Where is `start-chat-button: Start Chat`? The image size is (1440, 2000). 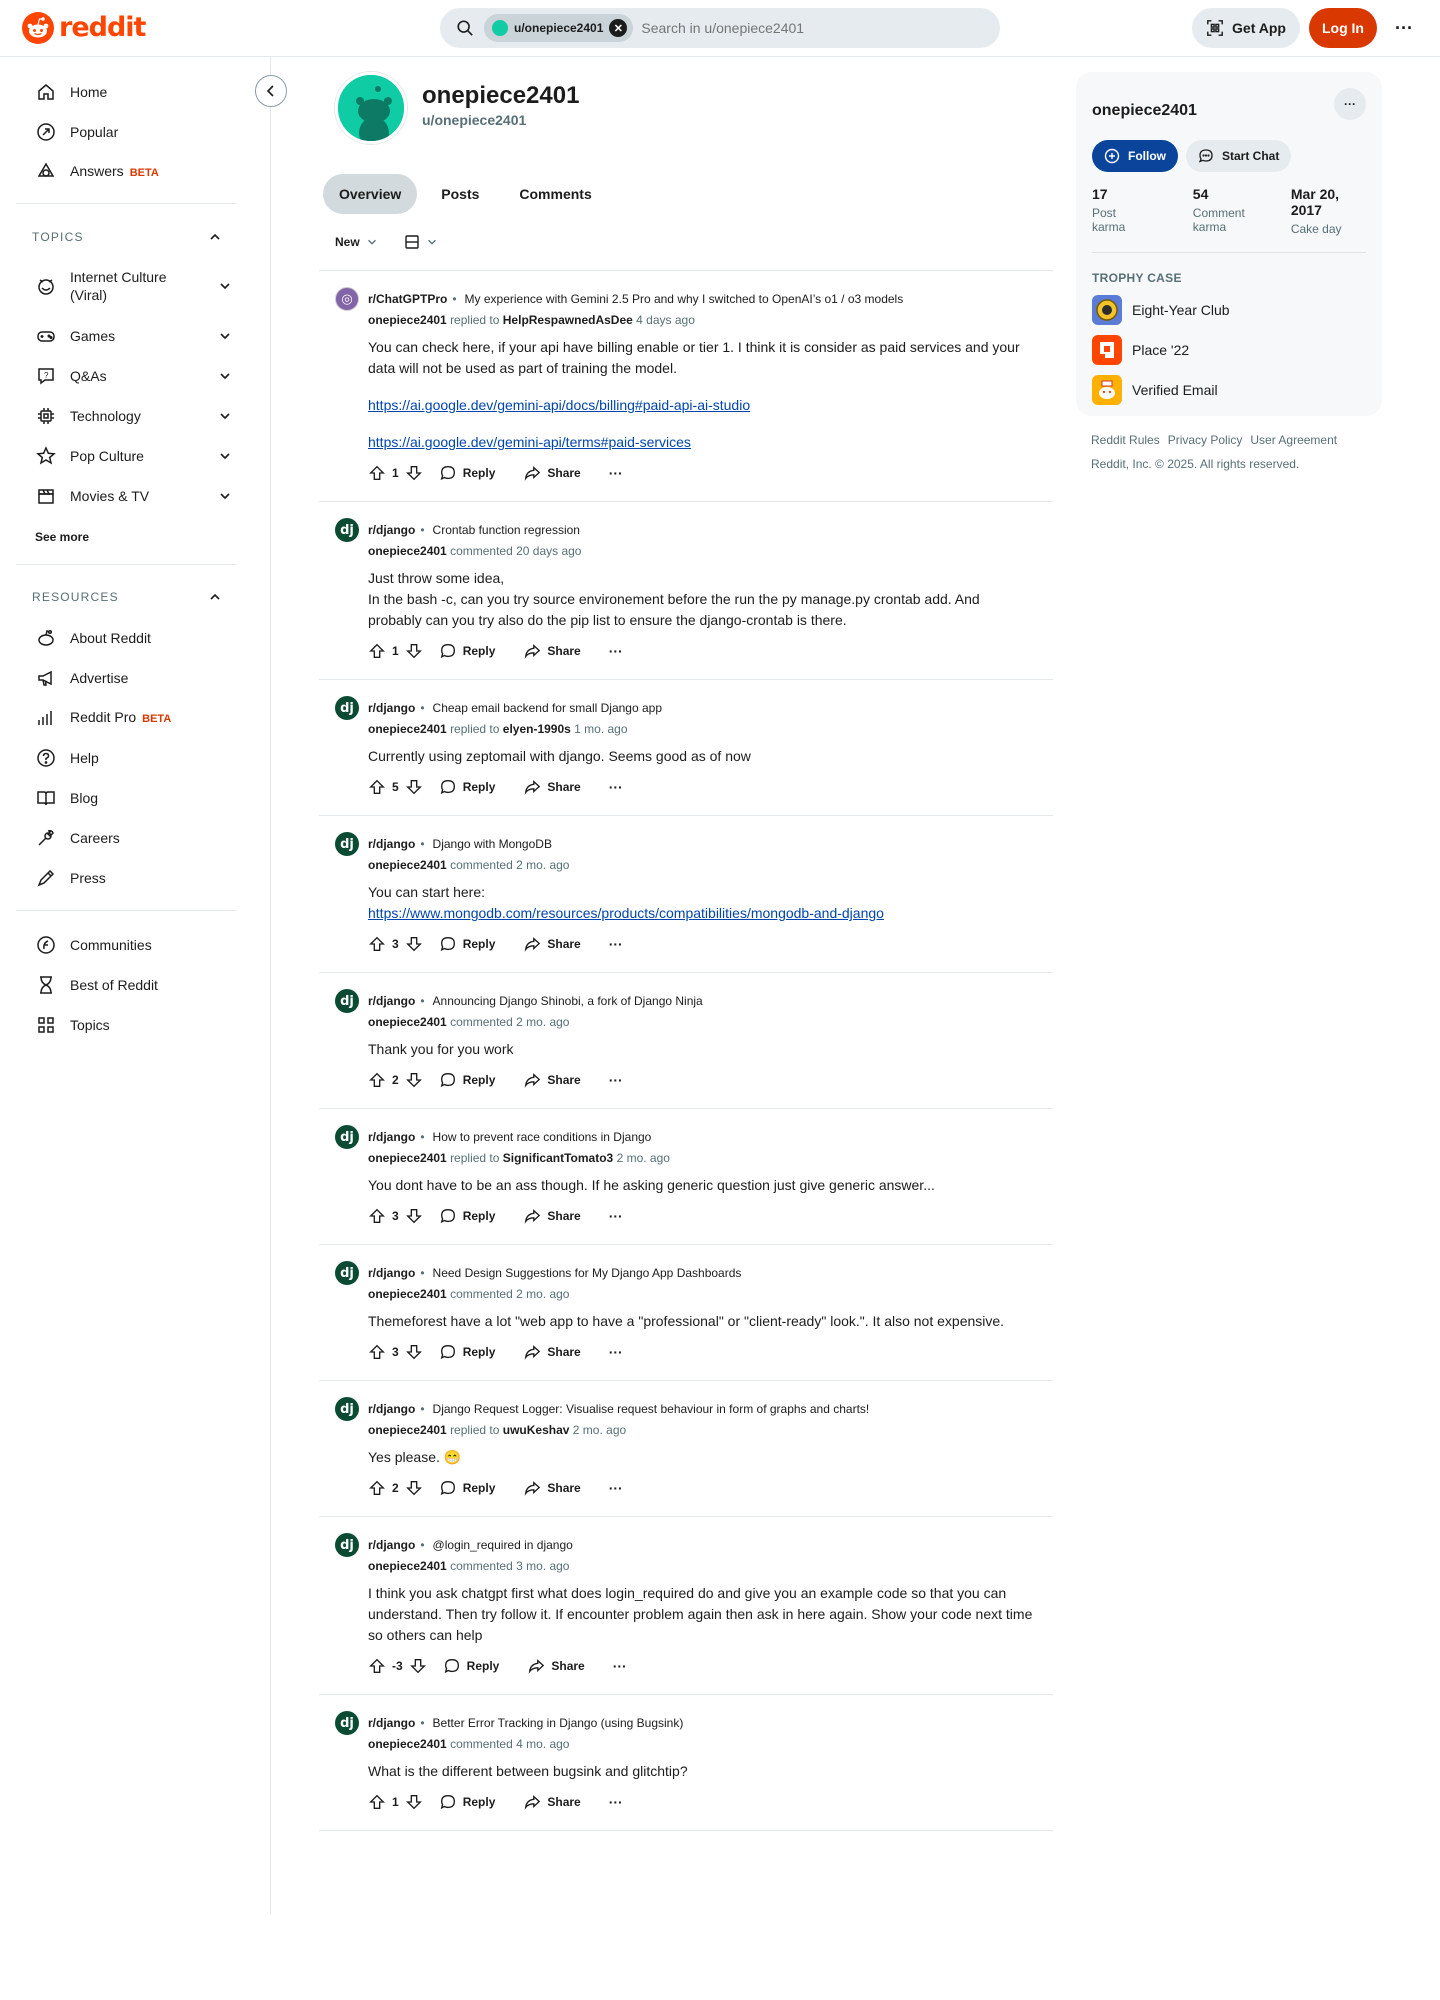
start-chat-button: Start Chat is located at coordinates (1239, 156).